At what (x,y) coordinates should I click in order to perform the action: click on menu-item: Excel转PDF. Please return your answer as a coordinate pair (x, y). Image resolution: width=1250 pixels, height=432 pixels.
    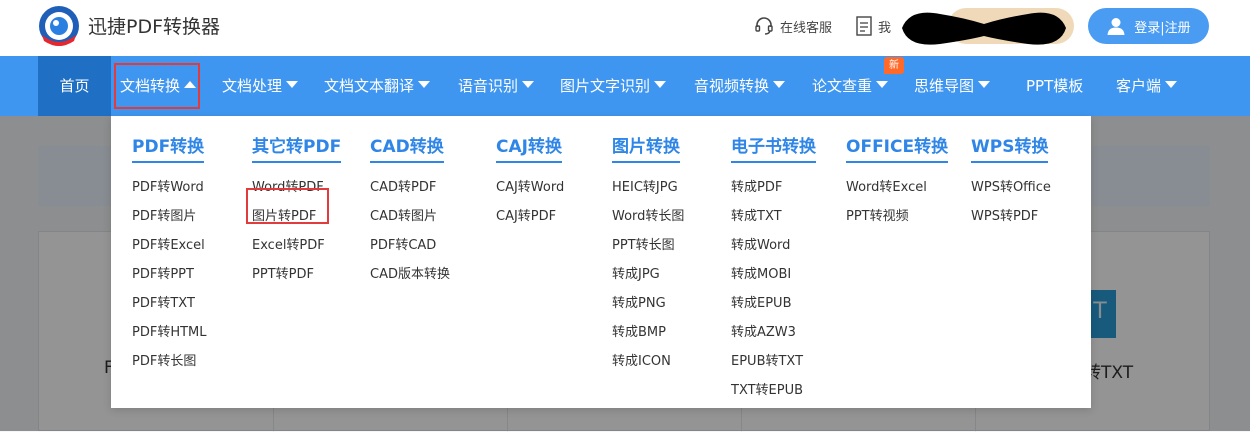
    Looking at the image, I should click on (296, 245).